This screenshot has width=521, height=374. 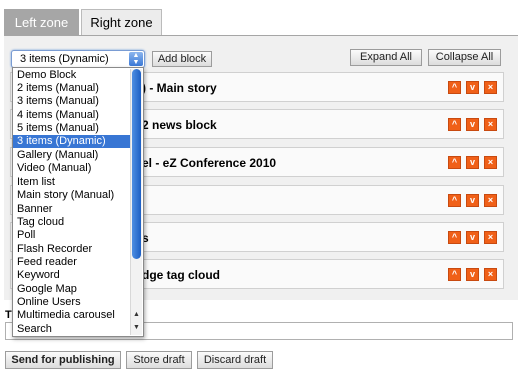 What do you see at coordinates (64, 59) in the screenshot?
I see `block-type-selected-value: 3 items (Dynamic)` at bounding box center [64, 59].